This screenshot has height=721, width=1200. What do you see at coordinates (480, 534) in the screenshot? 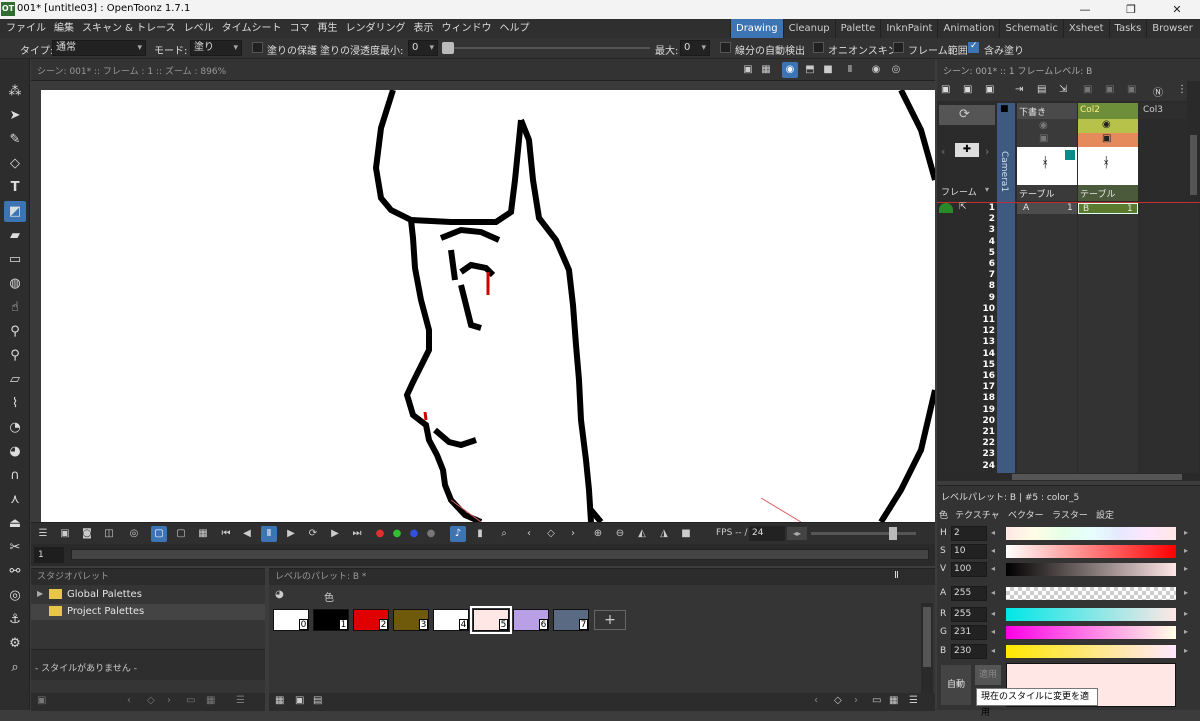
I see `histogram-icon: ▮` at bounding box center [480, 534].